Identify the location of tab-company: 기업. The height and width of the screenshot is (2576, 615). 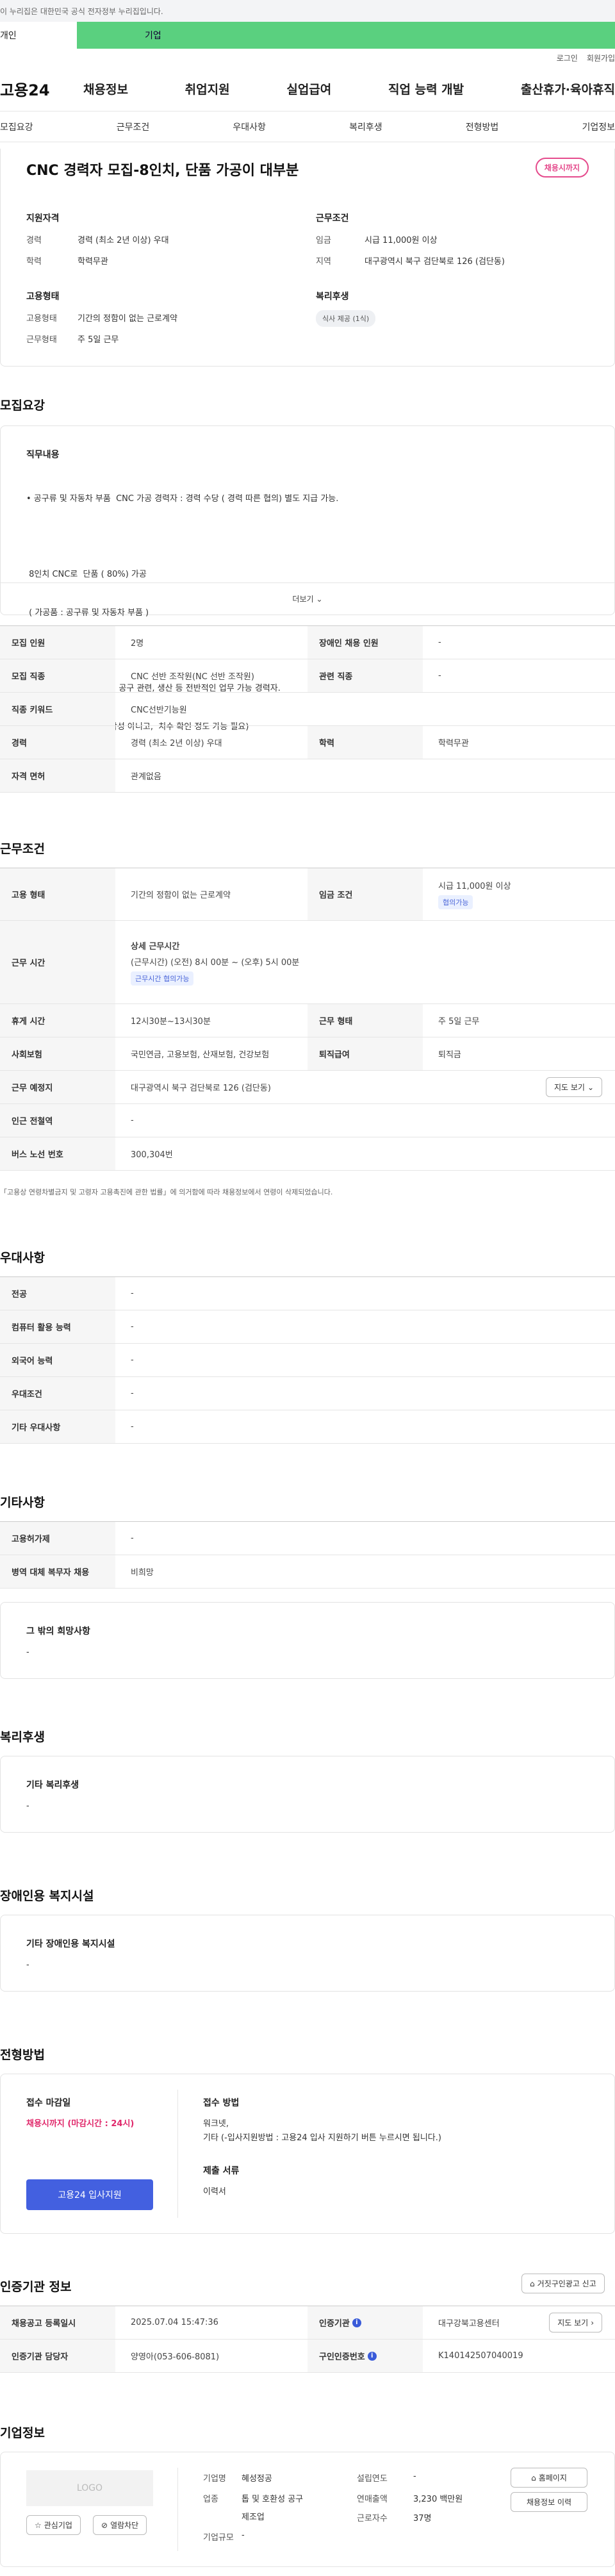
(346, 35).